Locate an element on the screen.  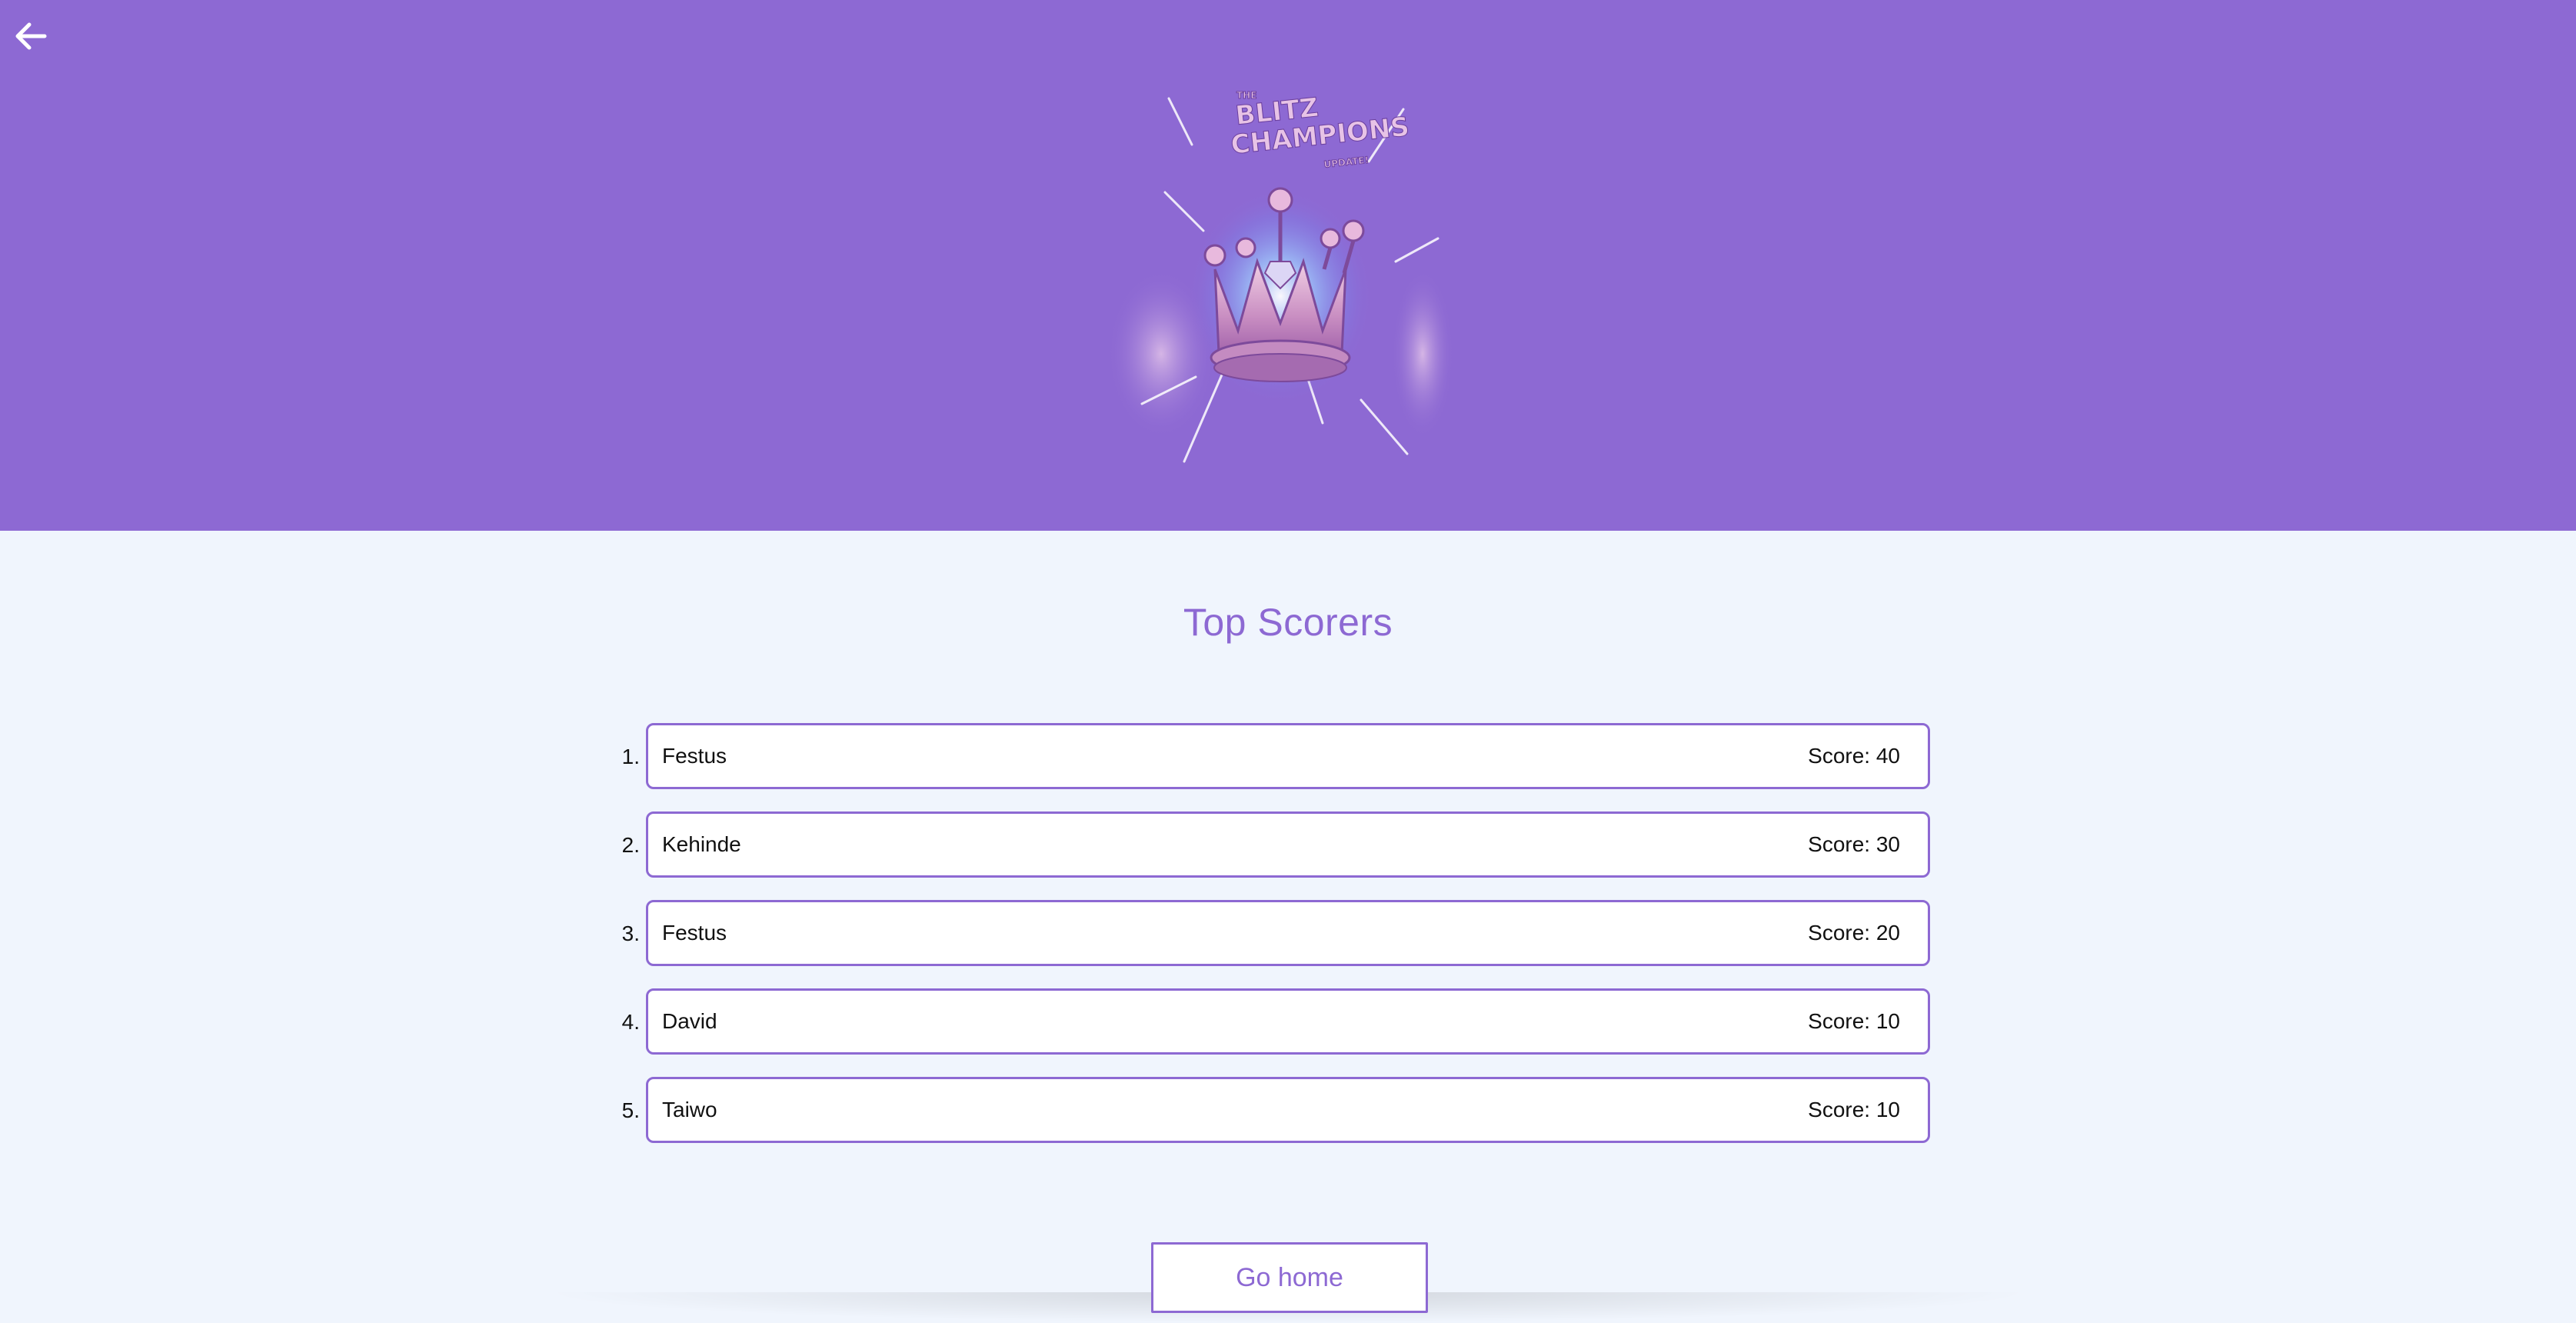
list-item: 3. Festus Score: 20 is located at coordinates (1272, 934).